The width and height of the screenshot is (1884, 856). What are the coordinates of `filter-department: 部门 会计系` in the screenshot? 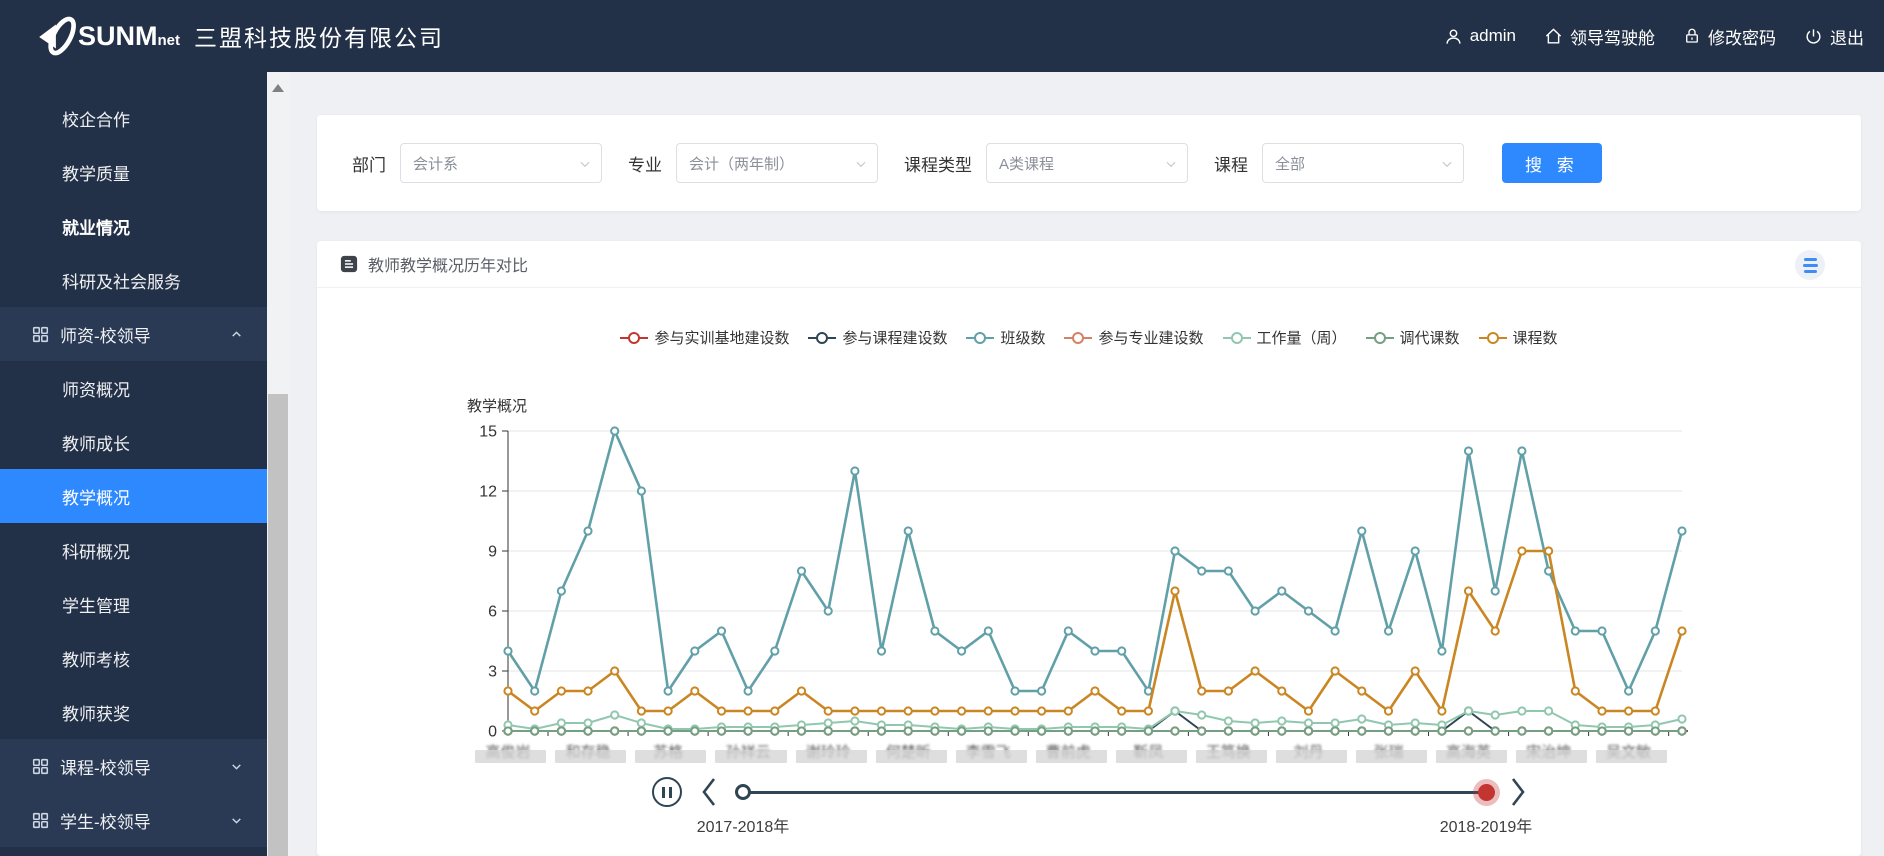 It's located at (477, 163).